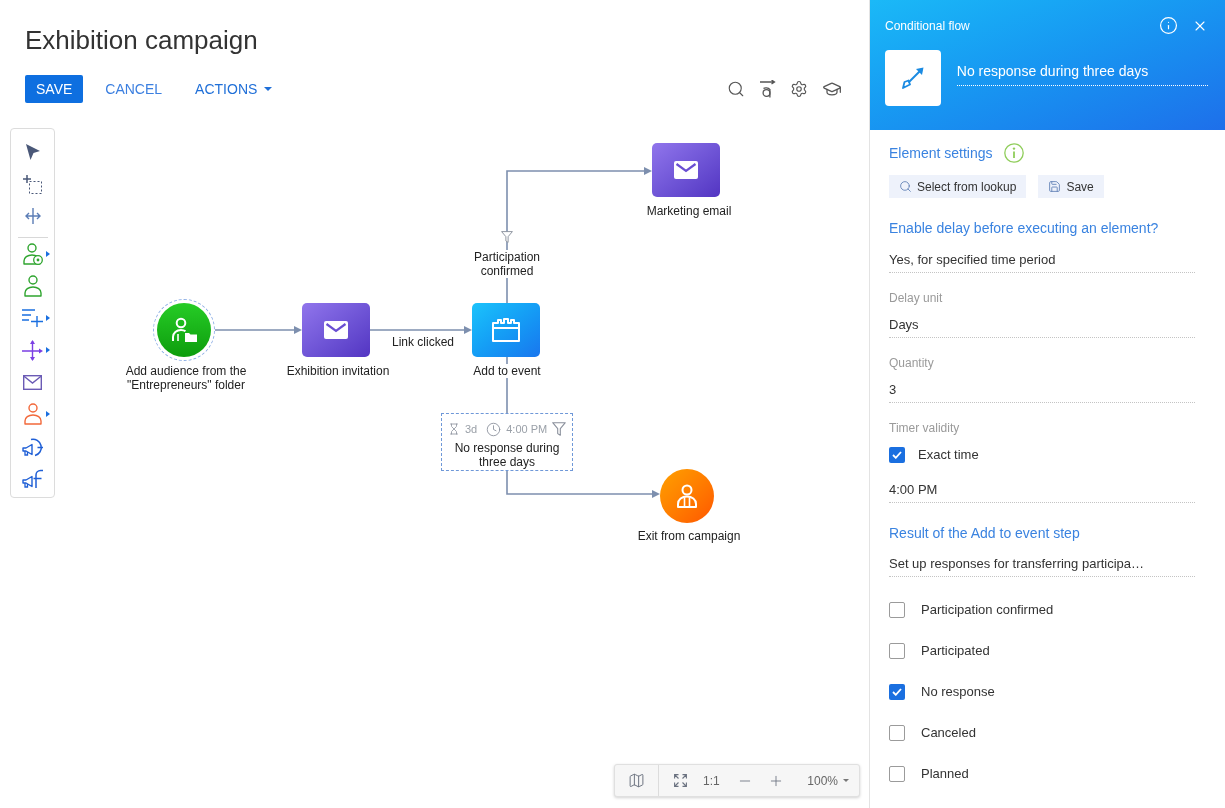 This screenshot has height=808, width=1225. Describe the element at coordinates (1071, 186) in the screenshot. I see `save-button: Save` at that location.